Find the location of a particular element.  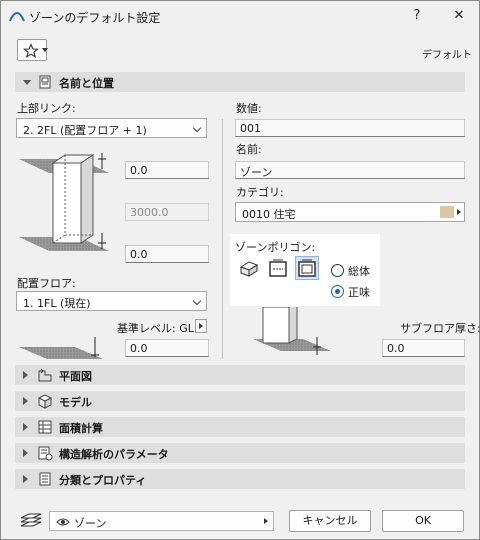

layers-icon is located at coordinates (31, 520).